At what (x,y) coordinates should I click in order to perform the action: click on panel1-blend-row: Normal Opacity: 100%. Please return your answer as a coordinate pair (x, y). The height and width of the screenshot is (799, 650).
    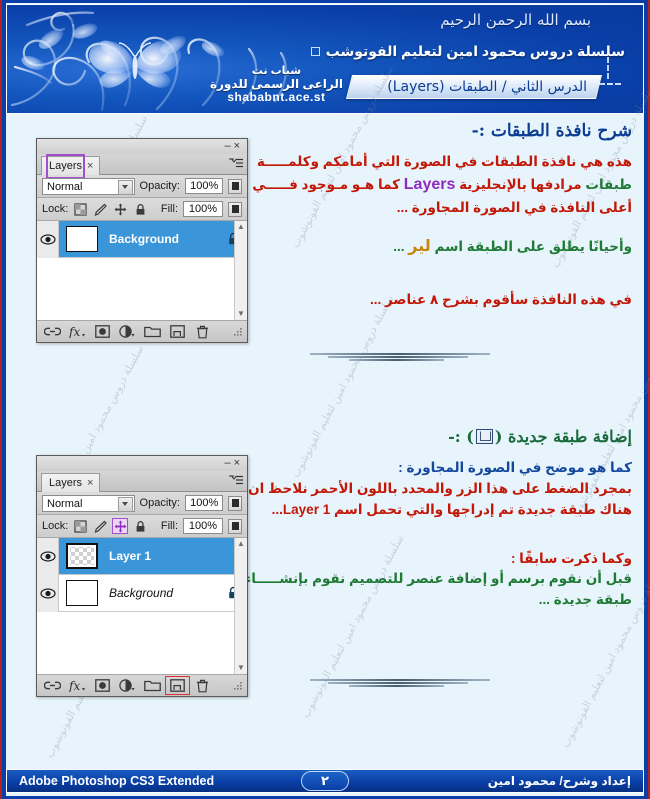
    Looking at the image, I should click on (142, 186).